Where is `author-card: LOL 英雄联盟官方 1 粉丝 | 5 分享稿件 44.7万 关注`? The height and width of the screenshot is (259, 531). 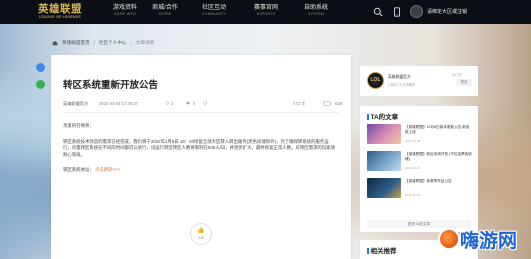 author-card: LOL 英雄联盟官方 1 粉丝 | 5 分享稿件 44.7万 关注 is located at coordinates (419, 81).